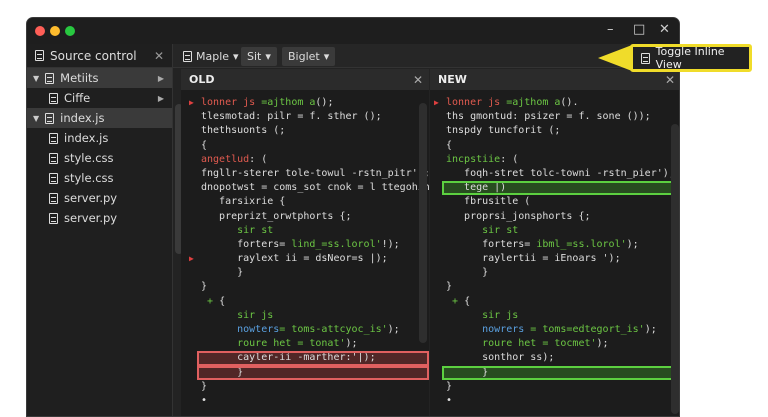 The height and width of the screenshot is (417, 768). Describe the element at coordinates (485, 329) in the screenshot. I see `code-token: nowrers` at that location.